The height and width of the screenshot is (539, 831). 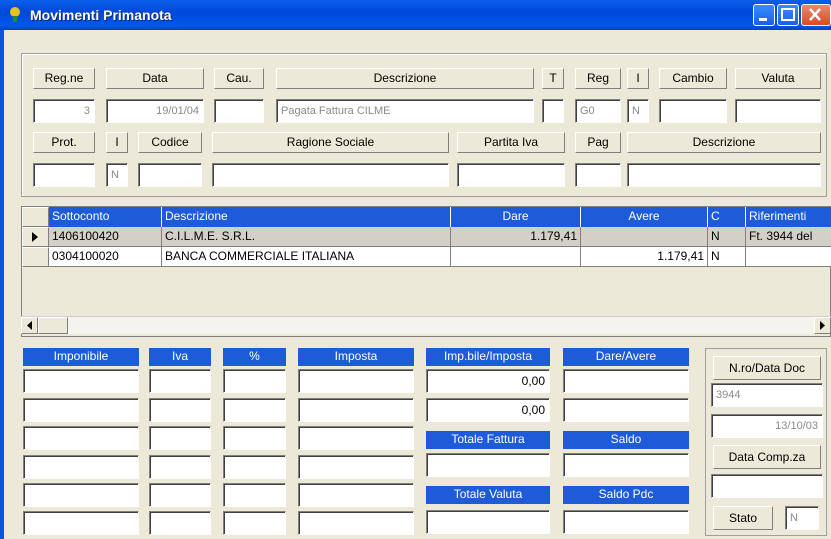 What do you see at coordinates (105, 217) in the screenshot?
I see `col-sottoconto: Sottoconto` at bounding box center [105, 217].